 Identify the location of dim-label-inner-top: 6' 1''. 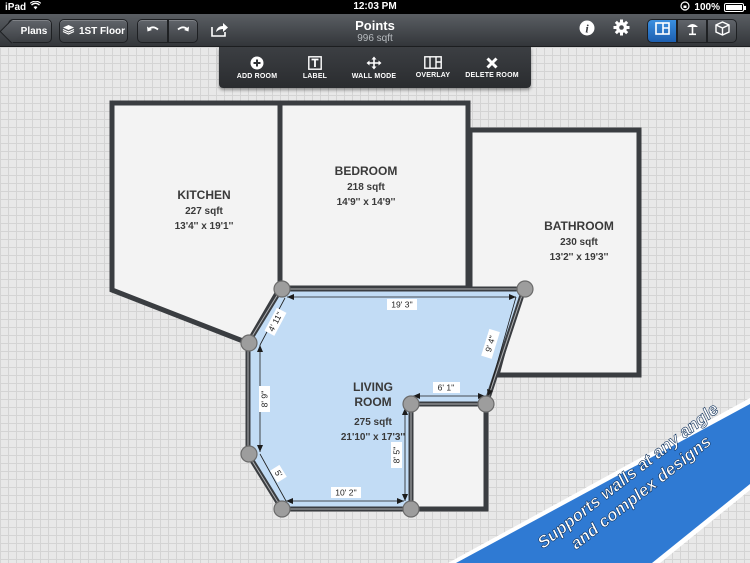
(446, 387).